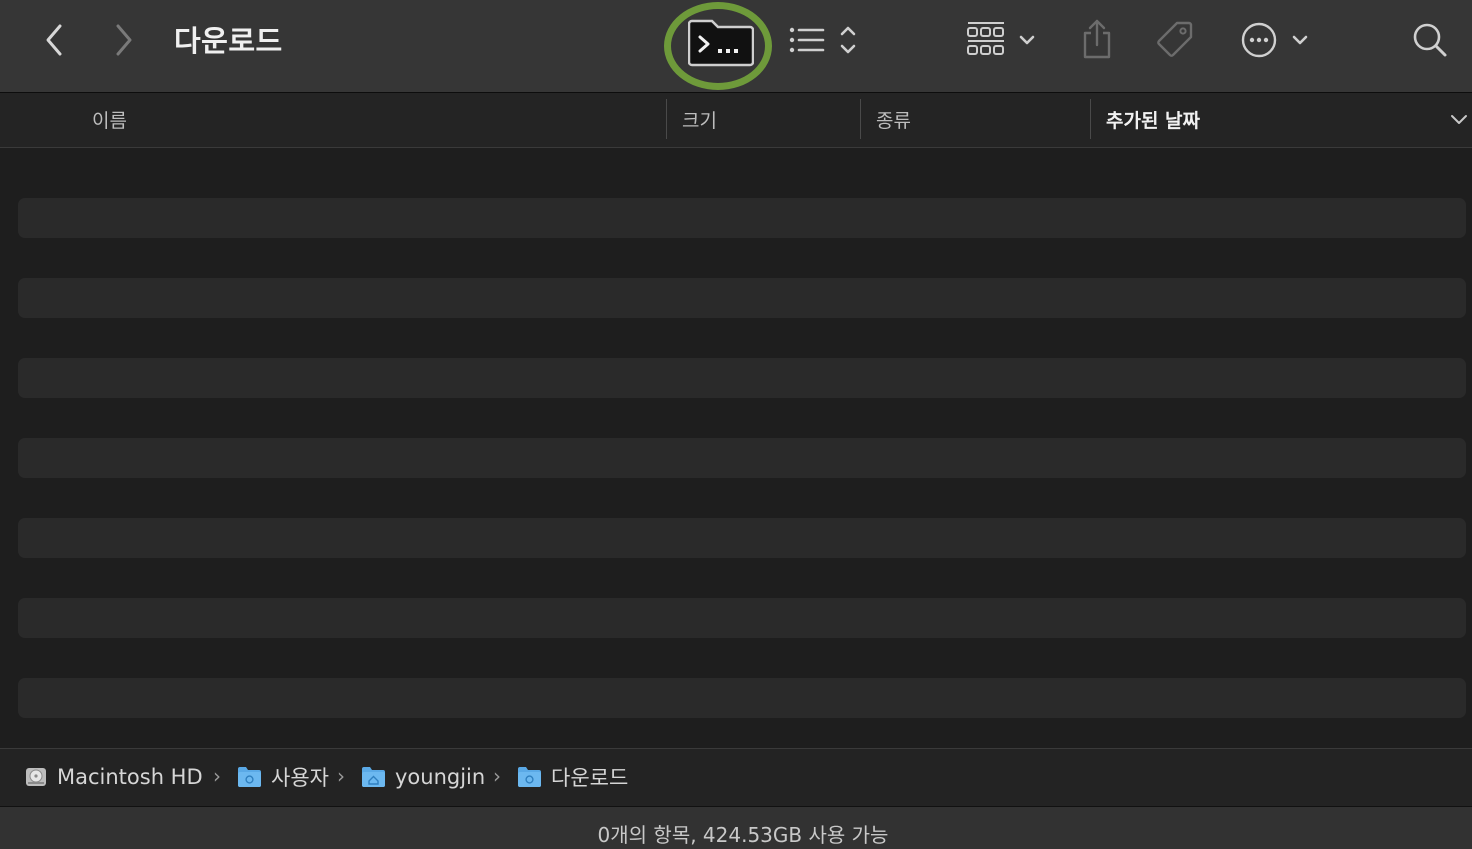 The image size is (1472, 849). I want to click on column-size: 크기, so click(699, 119).